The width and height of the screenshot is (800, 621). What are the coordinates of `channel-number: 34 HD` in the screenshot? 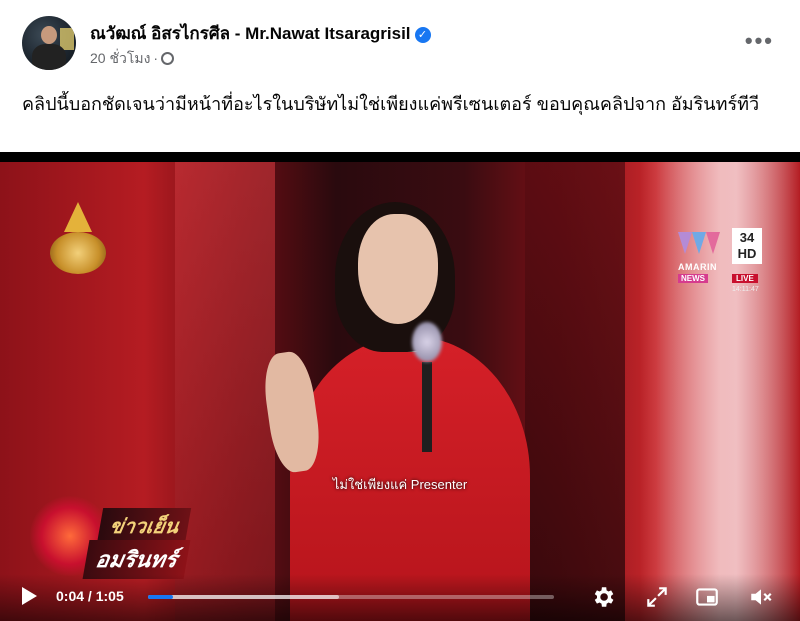 It's located at (747, 246).